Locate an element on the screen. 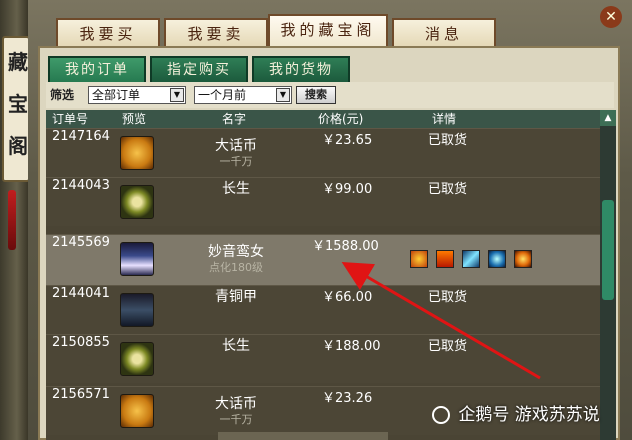  period-select: 一个月前 ▼ is located at coordinates (243, 95).